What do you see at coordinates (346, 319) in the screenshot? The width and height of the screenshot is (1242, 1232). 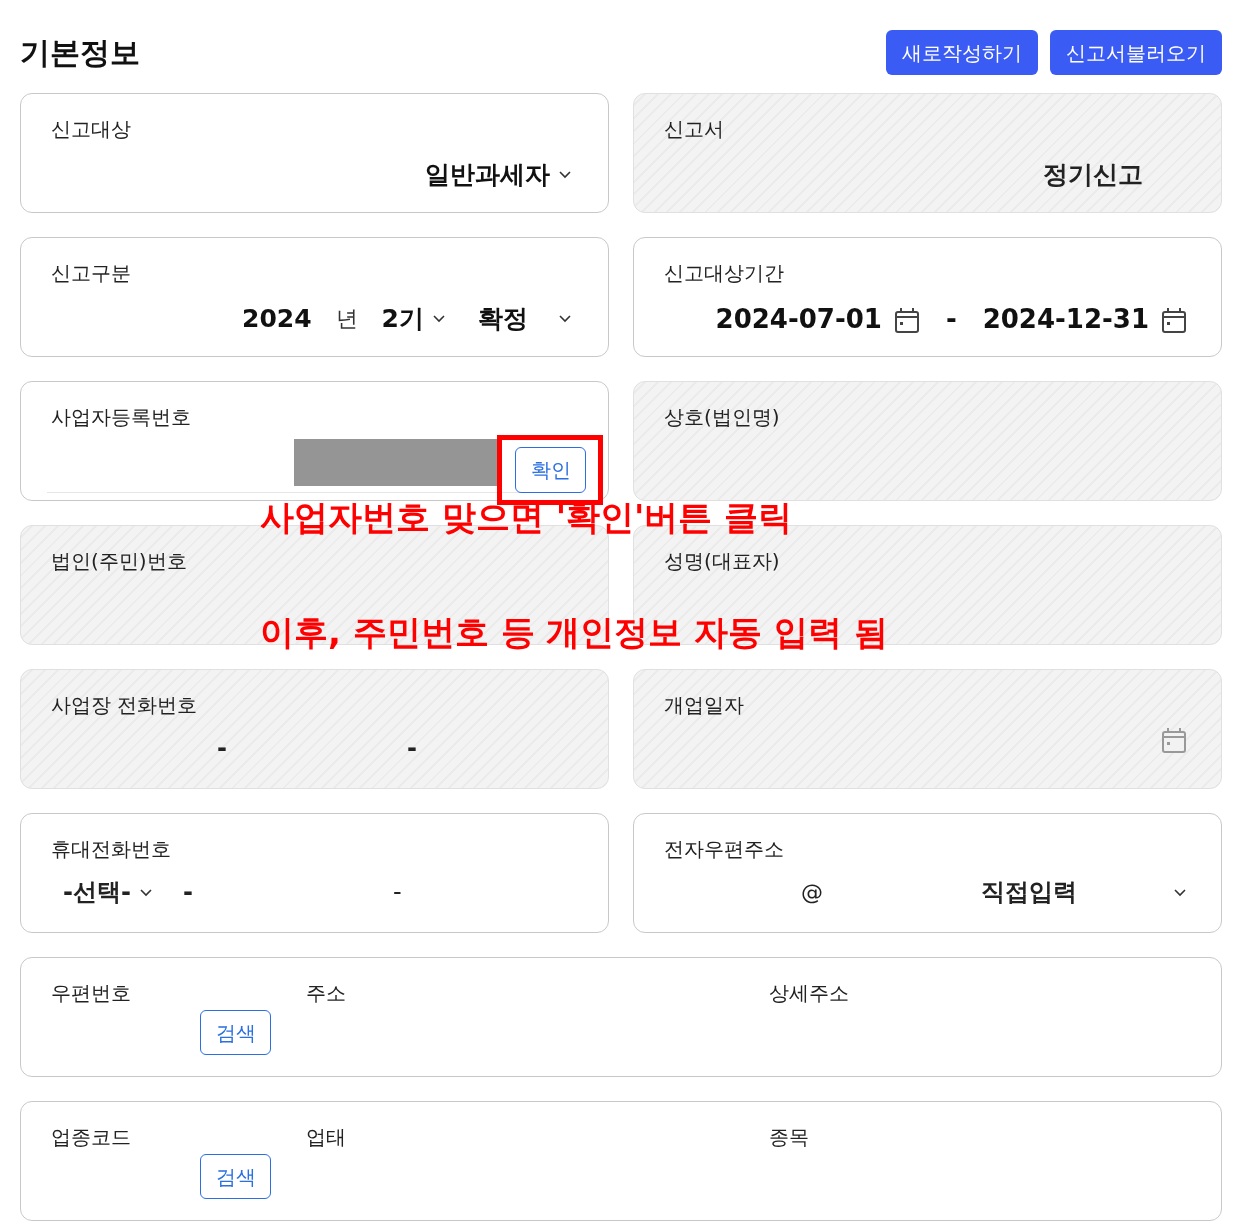 I see `year-unit: 년` at bounding box center [346, 319].